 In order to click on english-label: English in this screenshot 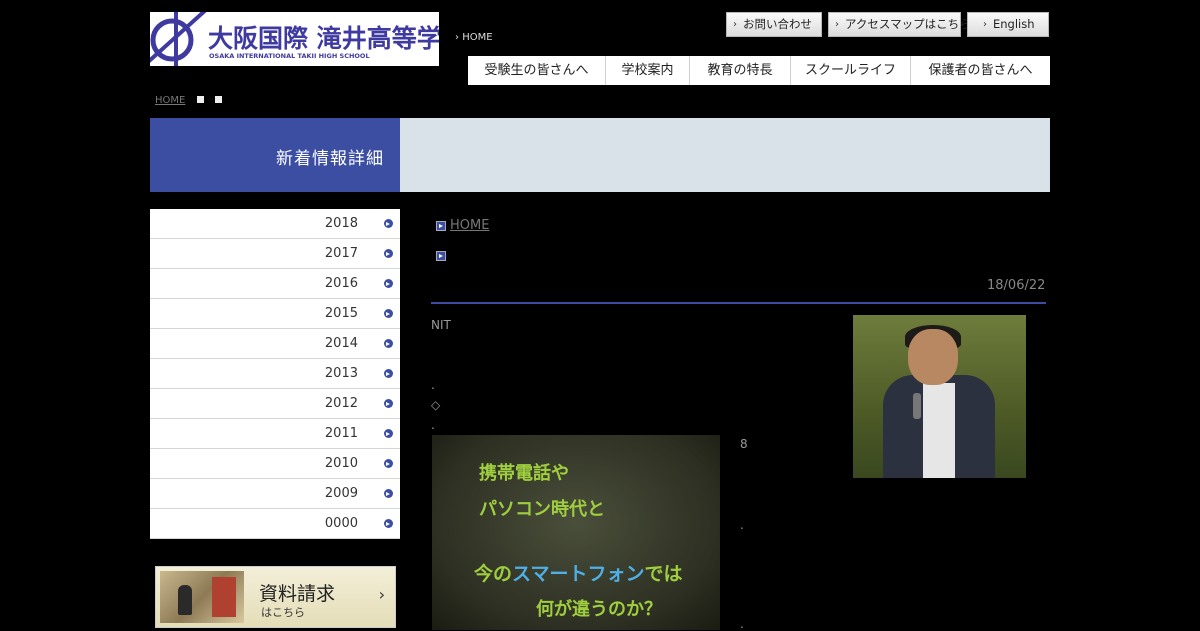, I will do `click(1014, 24)`.